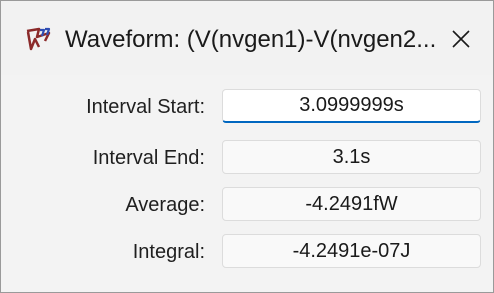 The width and height of the screenshot is (494, 293). I want to click on average-field: -4.2491fW, so click(351, 204).